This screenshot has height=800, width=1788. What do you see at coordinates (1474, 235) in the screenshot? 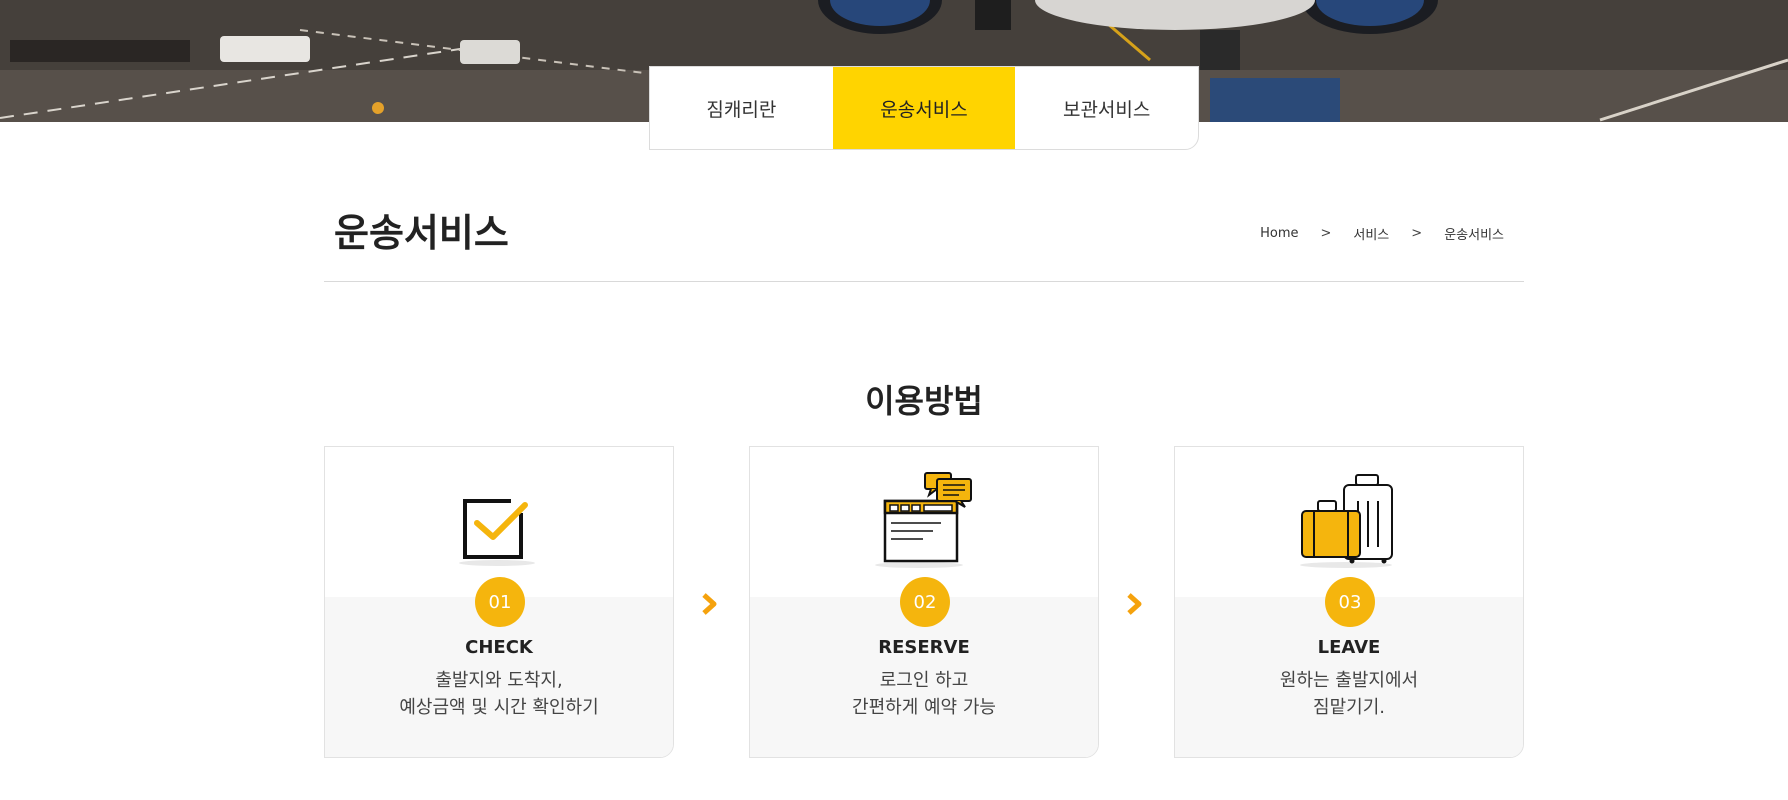
I see `breadcrumb-current: 운송서비스` at bounding box center [1474, 235].